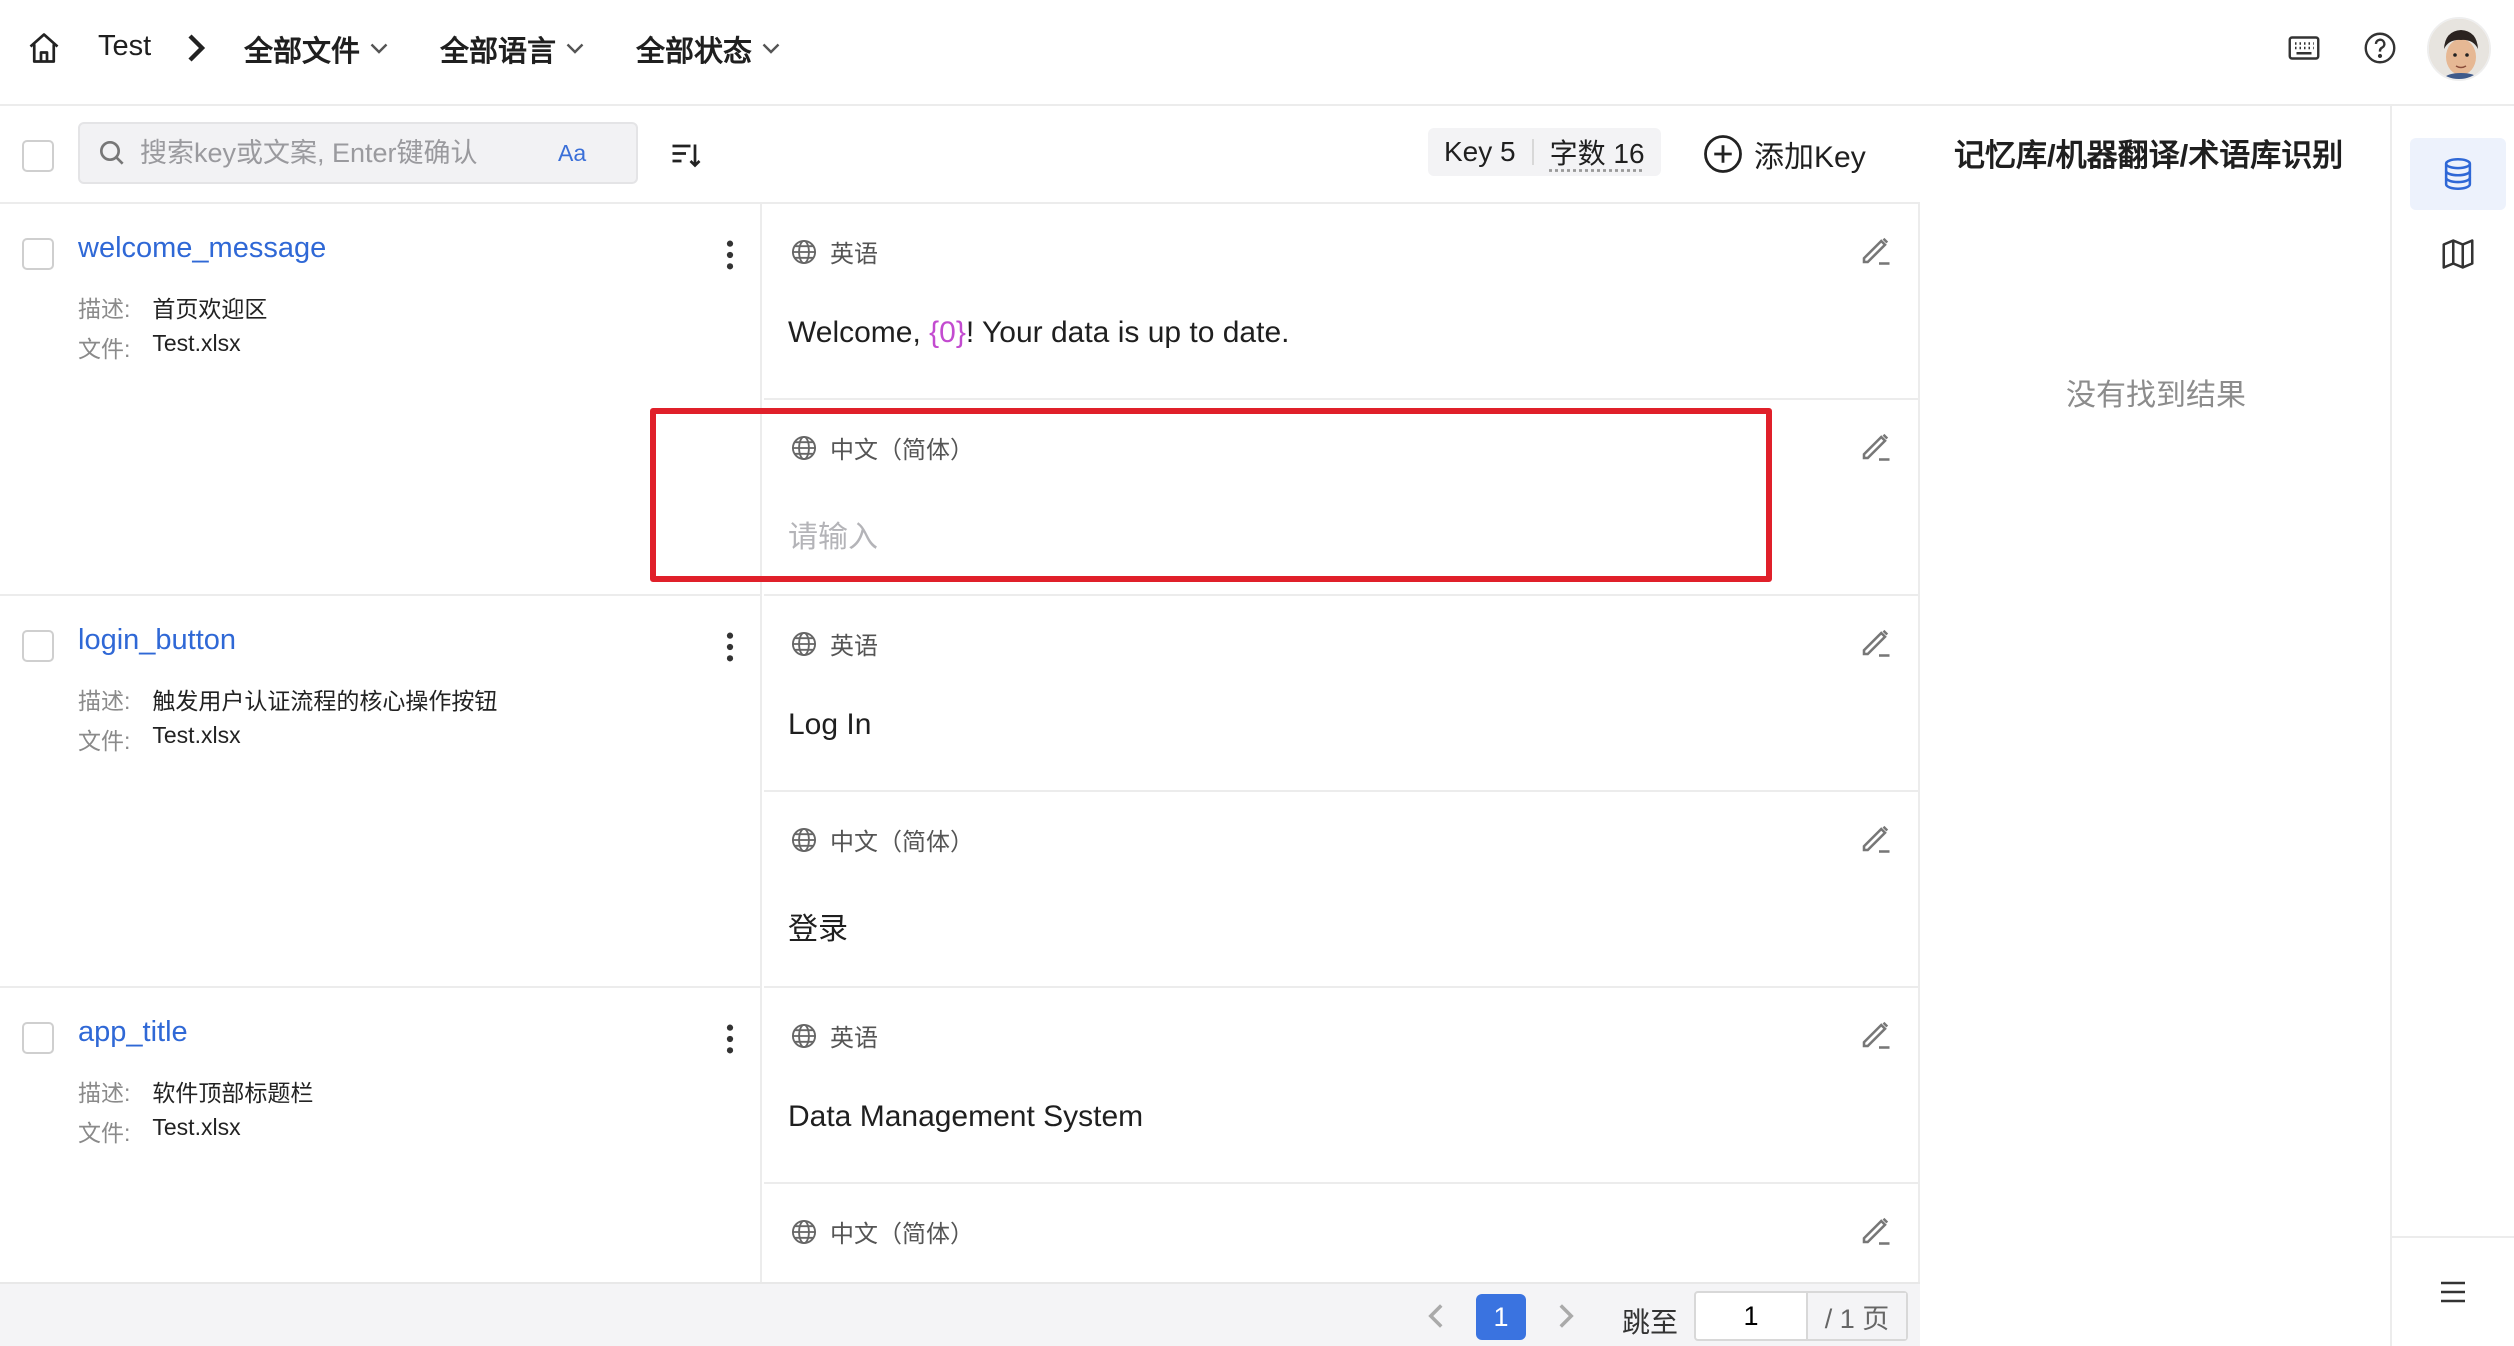  I want to click on rail-tab-database, so click(2458, 174).